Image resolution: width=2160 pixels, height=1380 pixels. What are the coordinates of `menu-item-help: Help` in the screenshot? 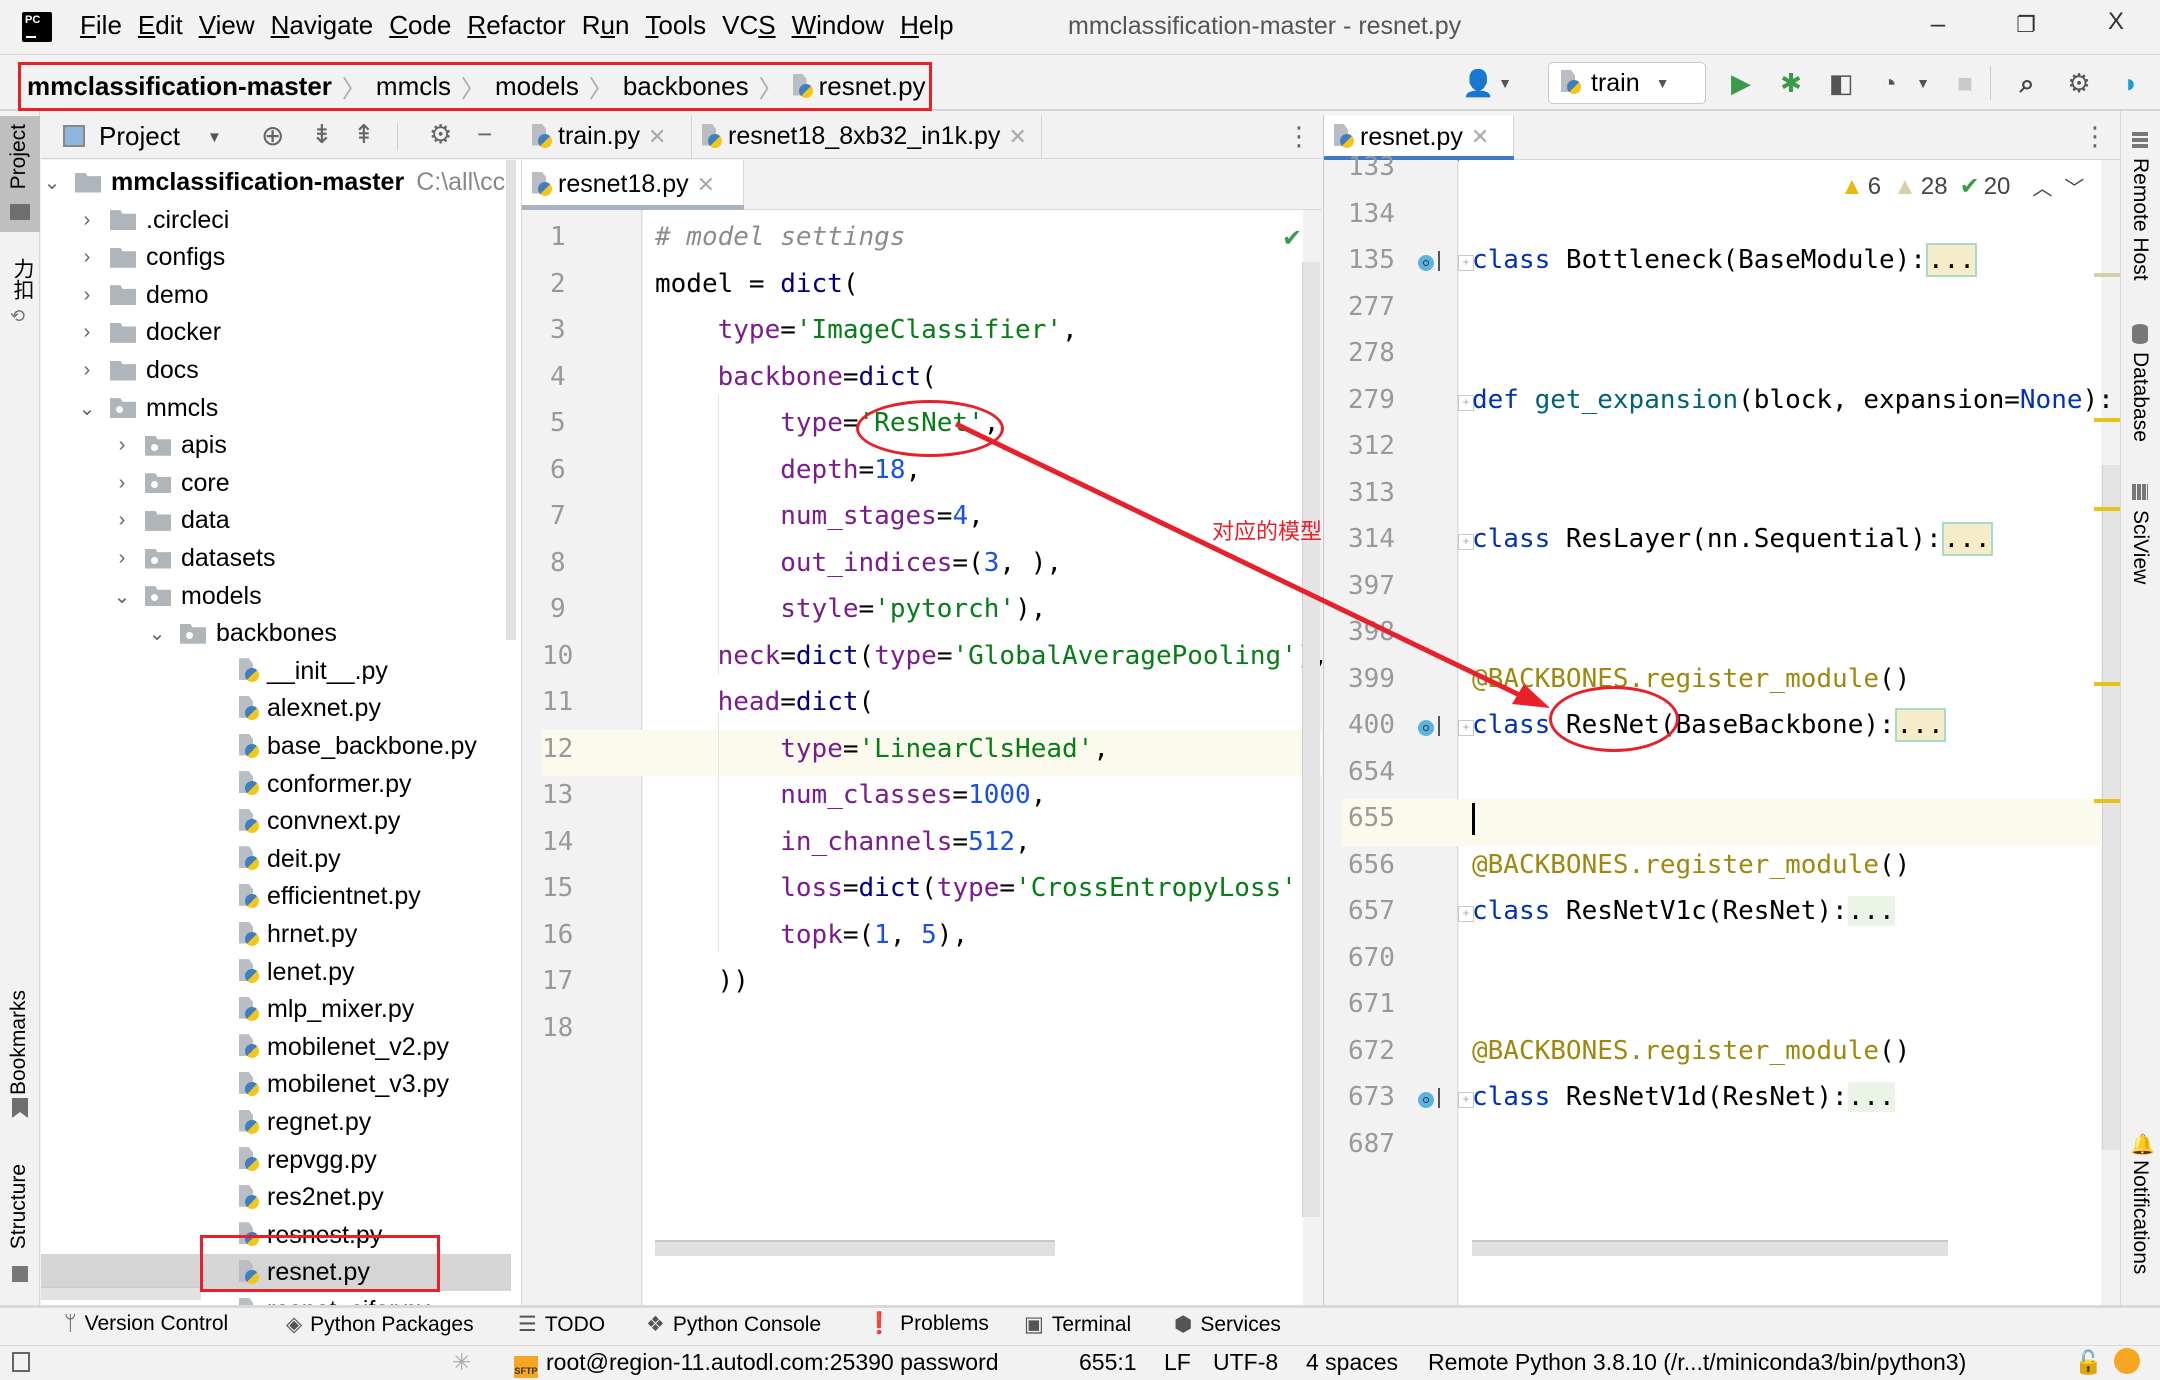 It's located at (926, 25).